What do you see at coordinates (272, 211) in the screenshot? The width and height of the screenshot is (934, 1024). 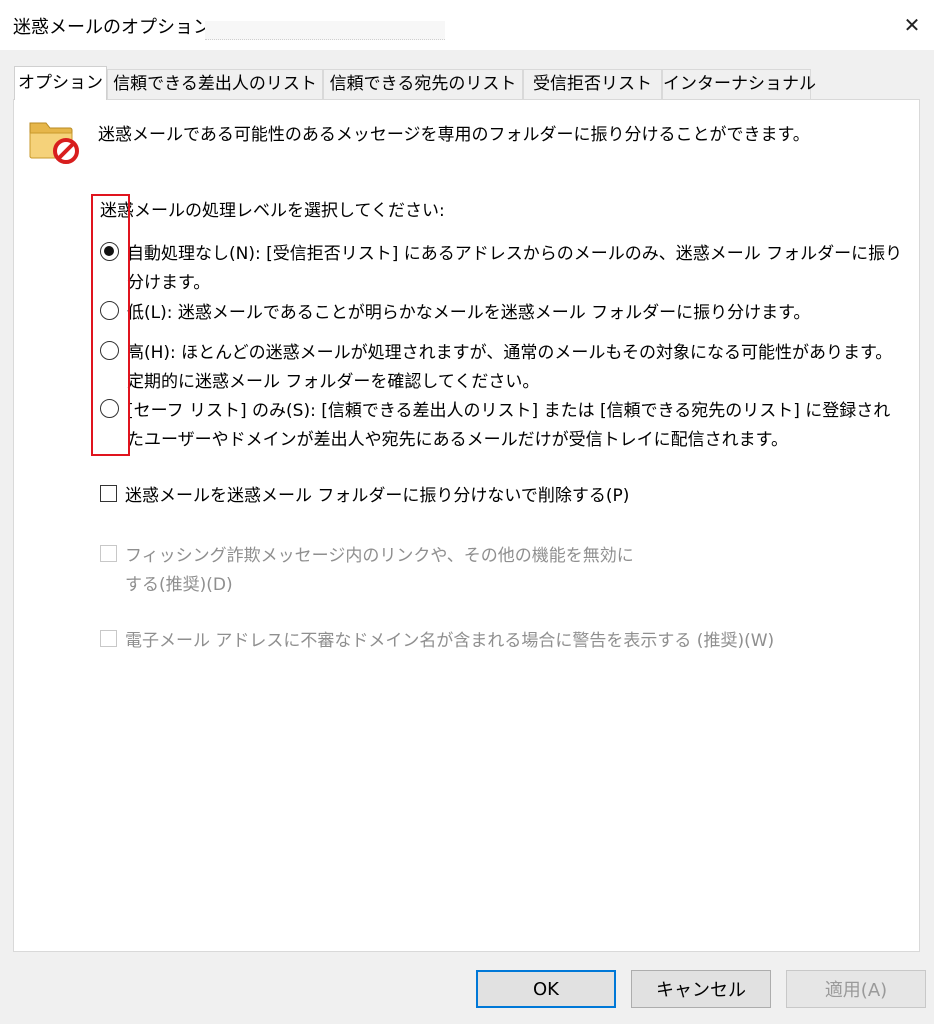 I see `level-heading: 迷惑メールの処理レベルを選択してください:` at bounding box center [272, 211].